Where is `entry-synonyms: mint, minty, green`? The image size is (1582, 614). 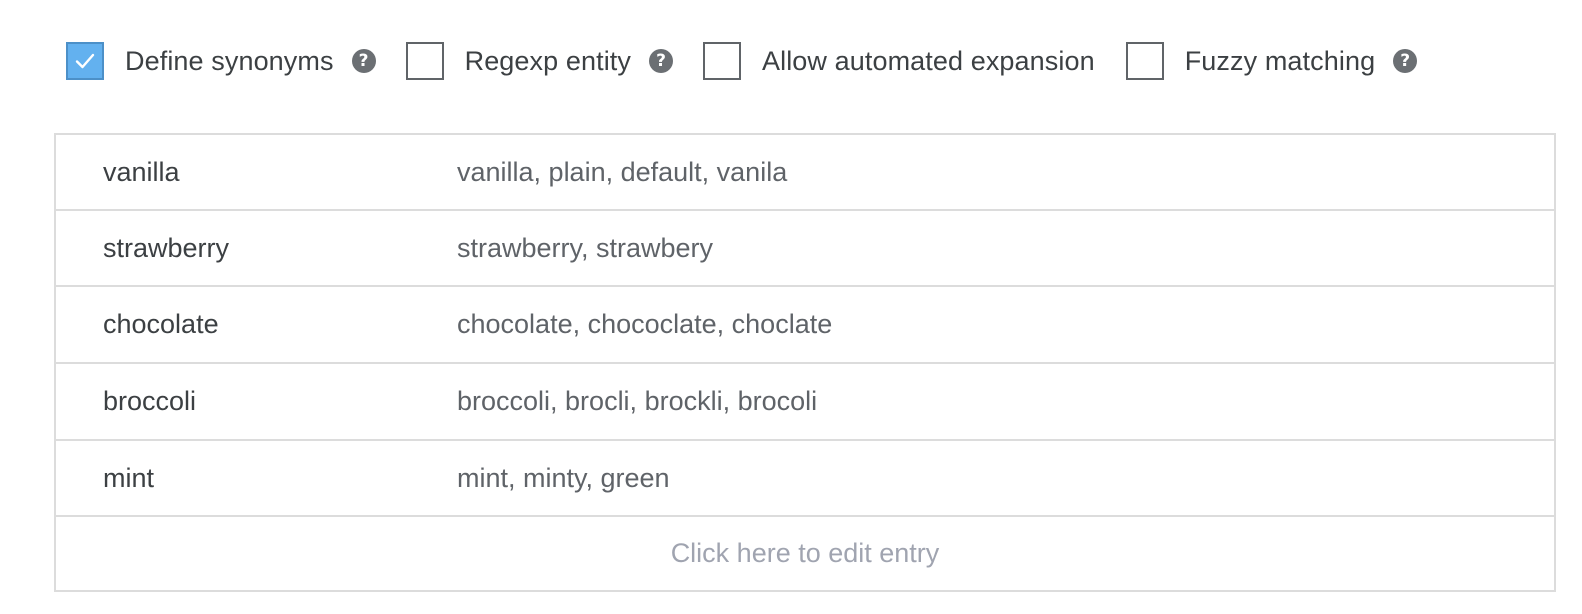 entry-synonyms: mint, minty, green is located at coordinates (563, 478).